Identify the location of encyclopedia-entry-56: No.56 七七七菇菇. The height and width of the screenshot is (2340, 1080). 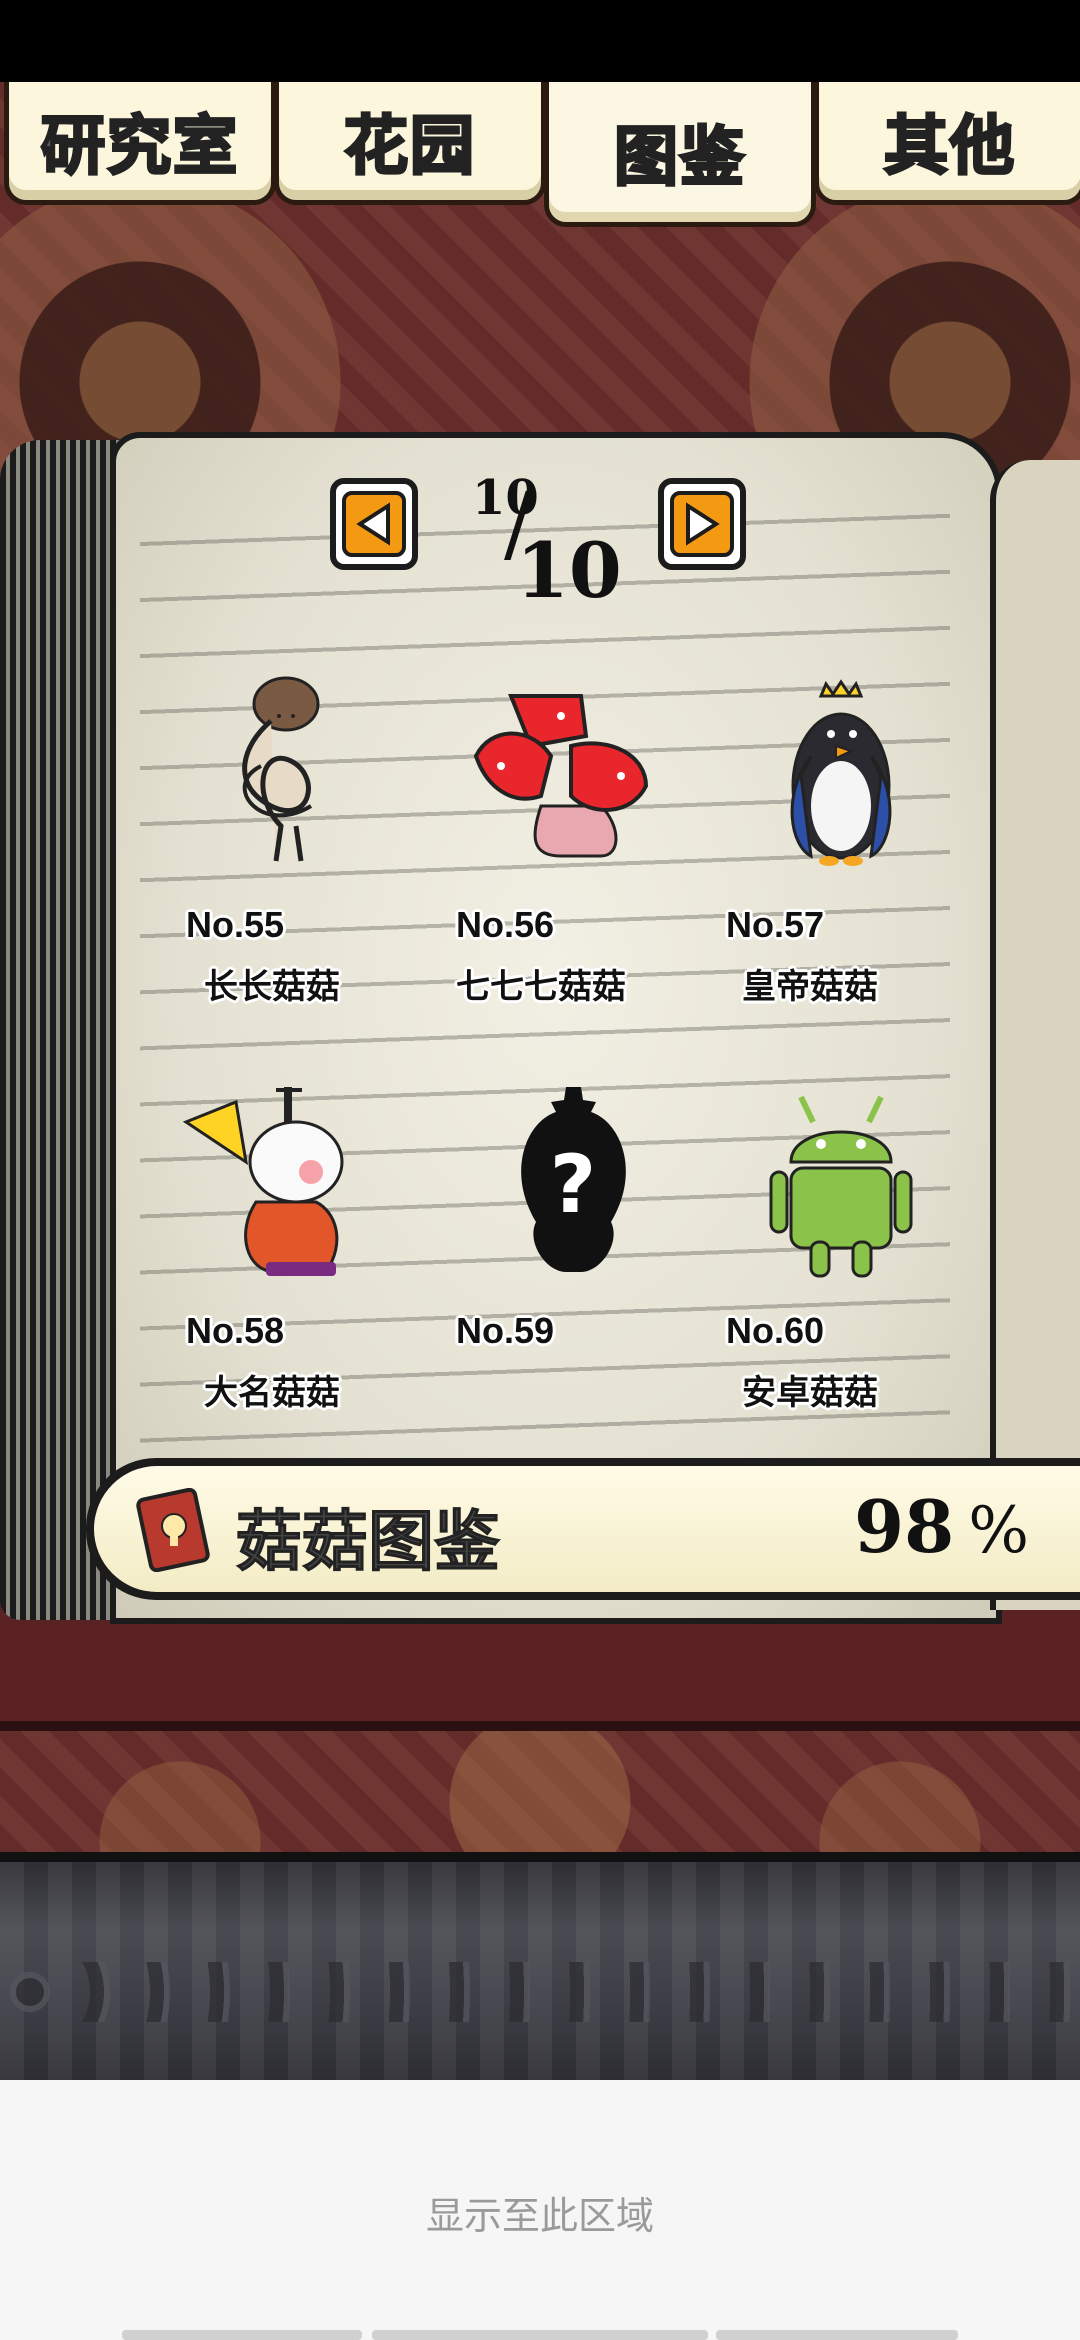
(591, 856).